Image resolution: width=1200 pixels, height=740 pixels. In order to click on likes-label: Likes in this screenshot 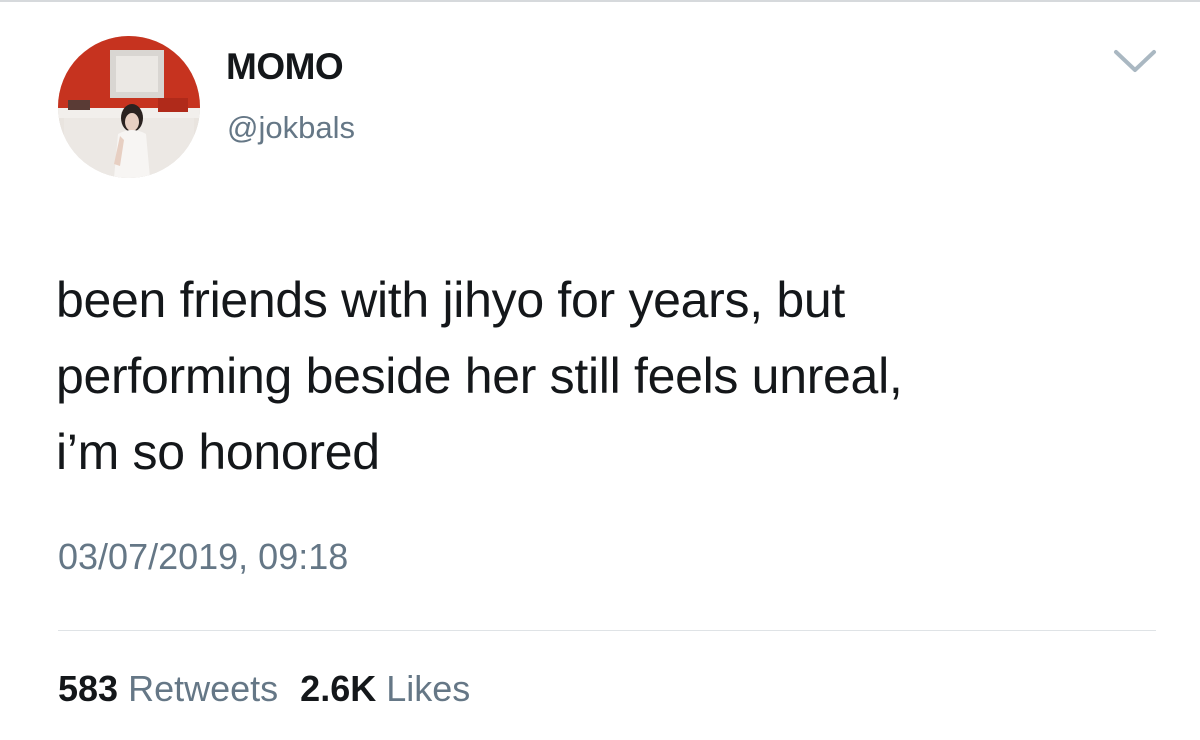, I will do `click(428, 688)`.